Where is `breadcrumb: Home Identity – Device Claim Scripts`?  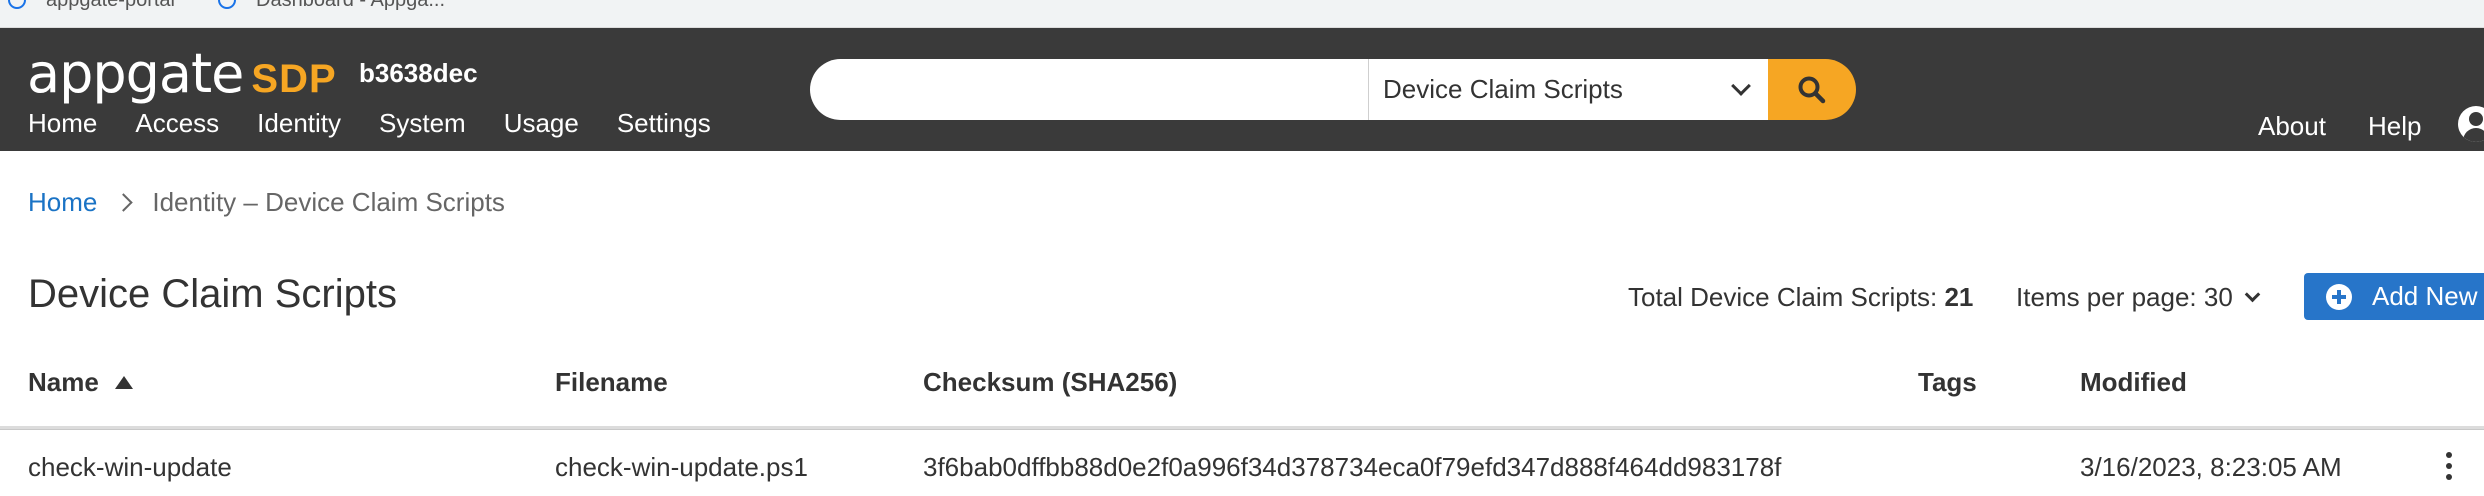
breadcrumb: Home Identity – Device Claim Scripts is located at coordinates (266, 202).